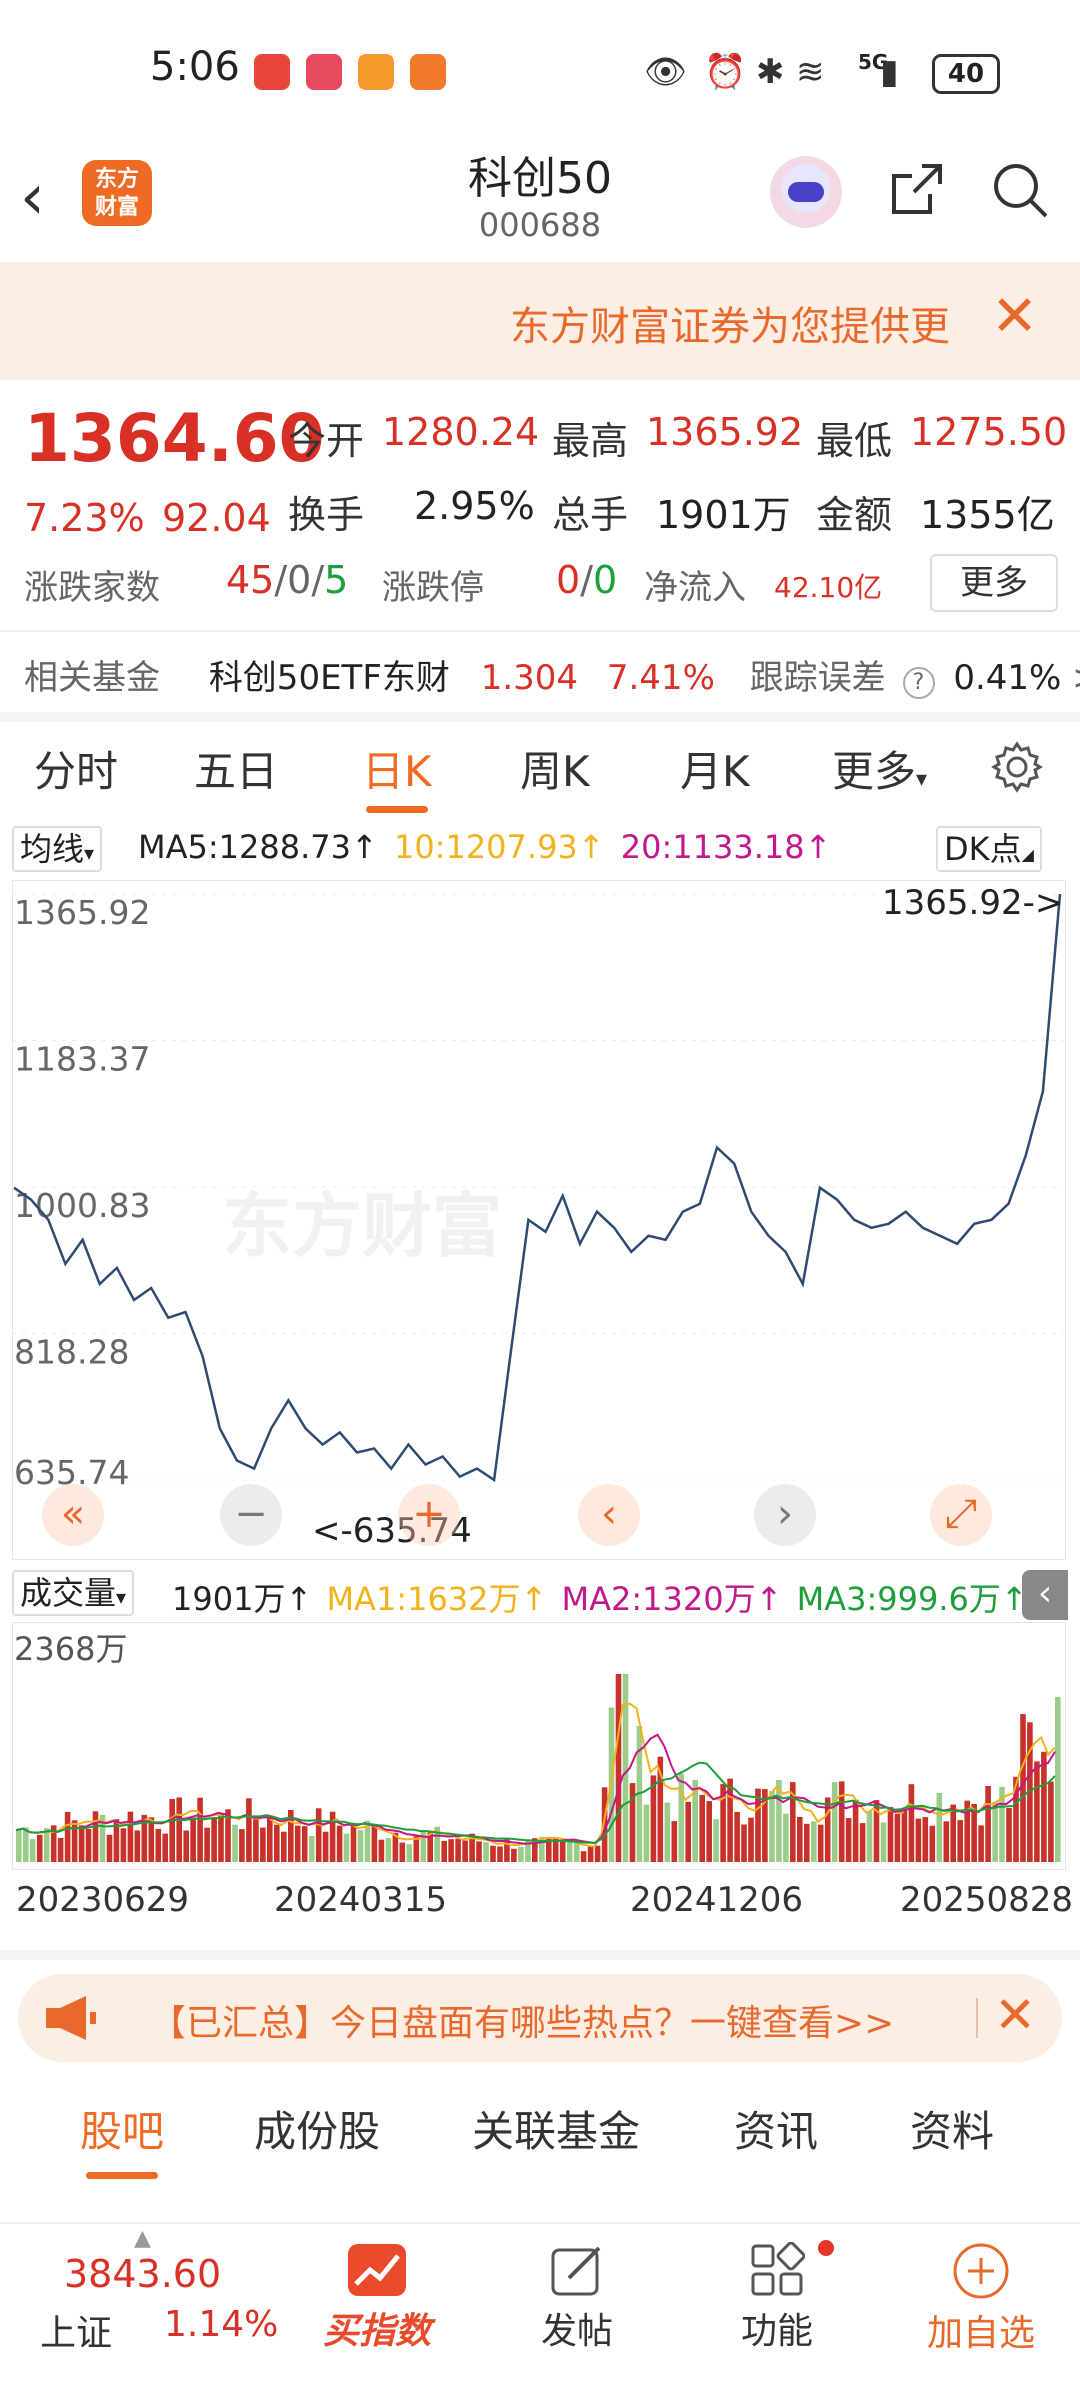 The image size is (1080, 2402). Describe the element at coordinates (540, 70) in the screenshot. I see `status-bar: 5:06 👁 ⏰ ✱ ≋ 5G ▮ 40` at that location.